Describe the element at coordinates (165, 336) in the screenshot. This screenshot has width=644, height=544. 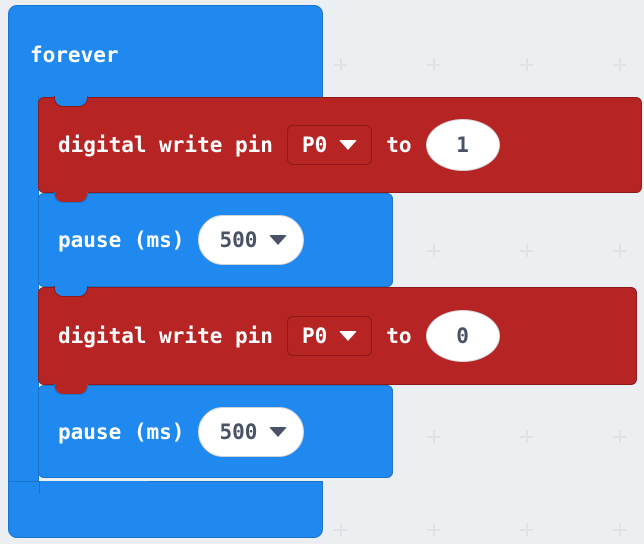
I see `digital-write-pin-label-2: digital write pin` at that location.